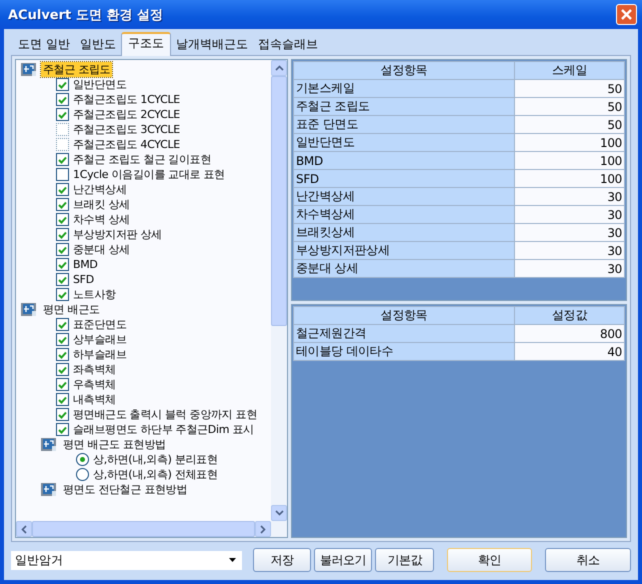 The height and width of the screenshot is (584, 642). Describe the element at coordinates (279, 513) in the screenshot. I see `scroll-down-icon` at that location.